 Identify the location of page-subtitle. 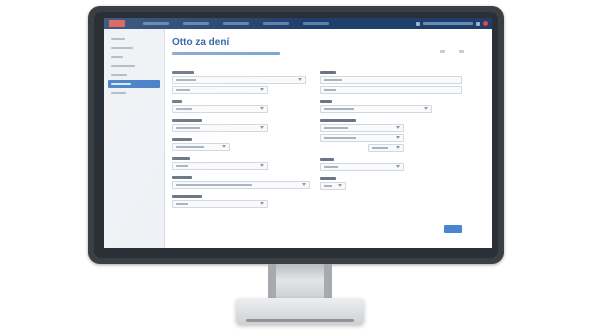
(226, 53).